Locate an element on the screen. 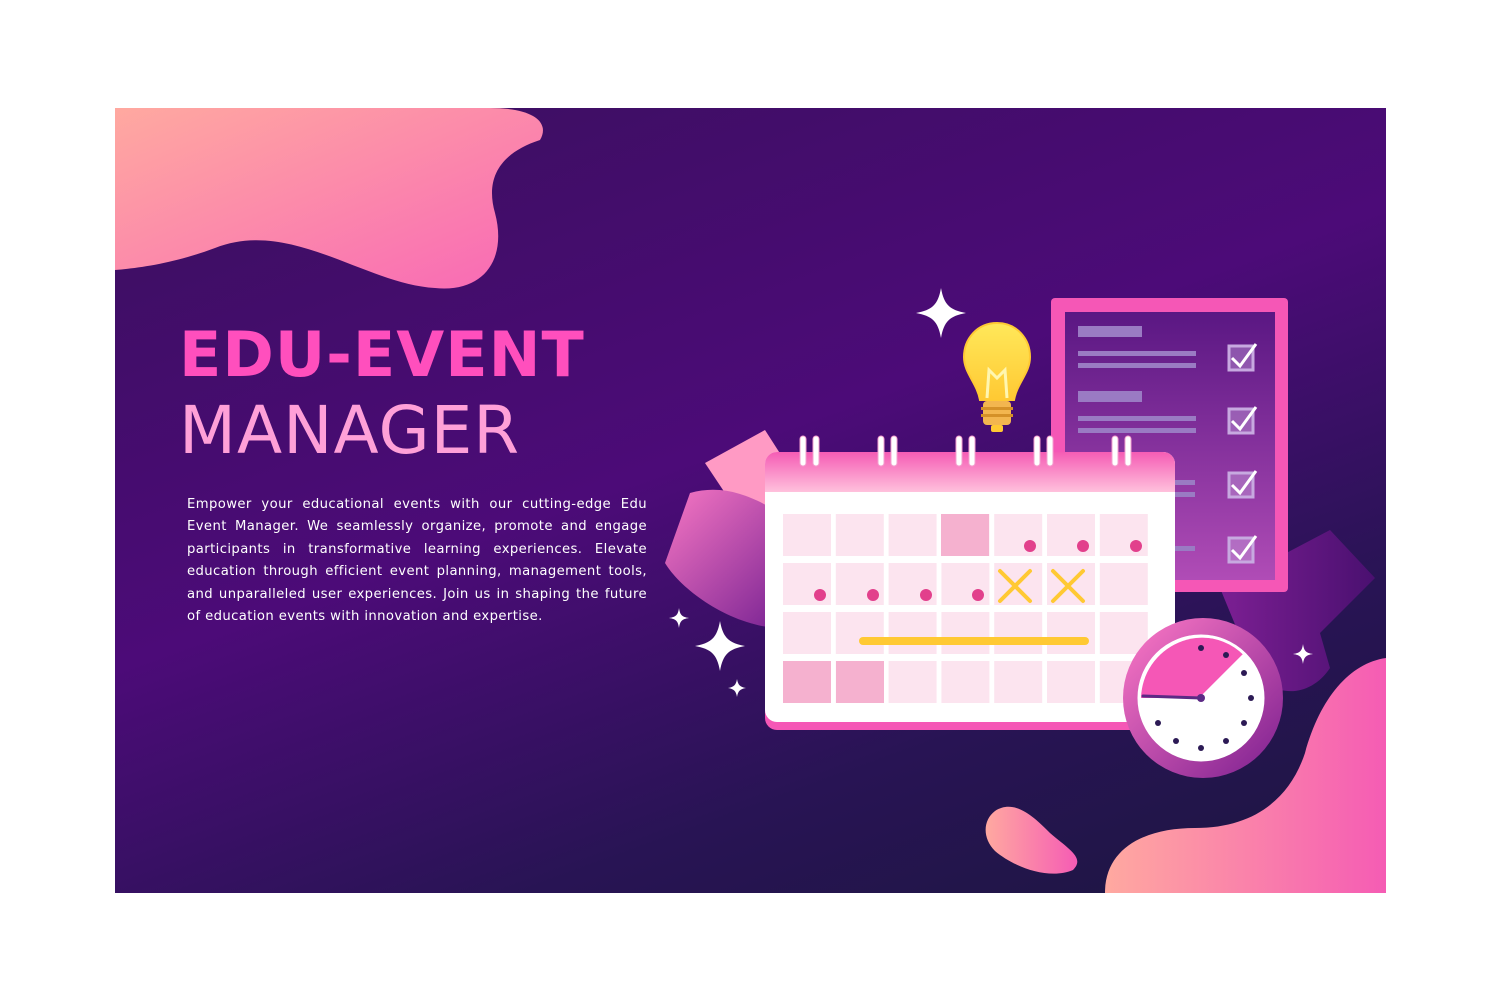 The height and width of the screenshot is (1000, 1500). lightbulb-icon is located at coordinates (997, 376).